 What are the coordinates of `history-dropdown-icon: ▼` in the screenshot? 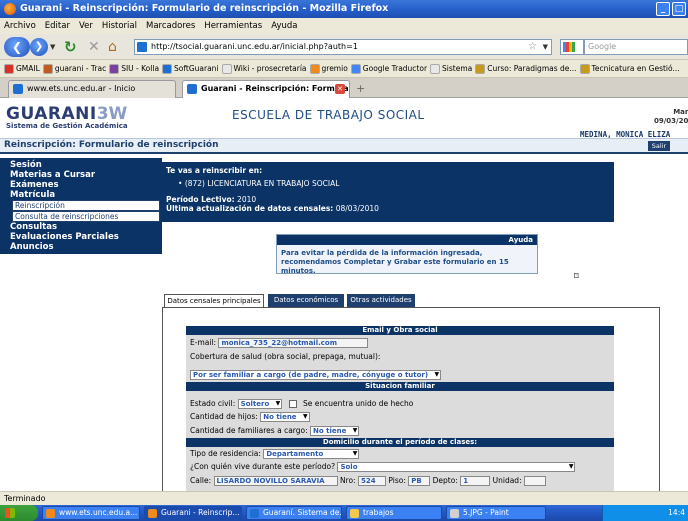 It's located at (52, 47).